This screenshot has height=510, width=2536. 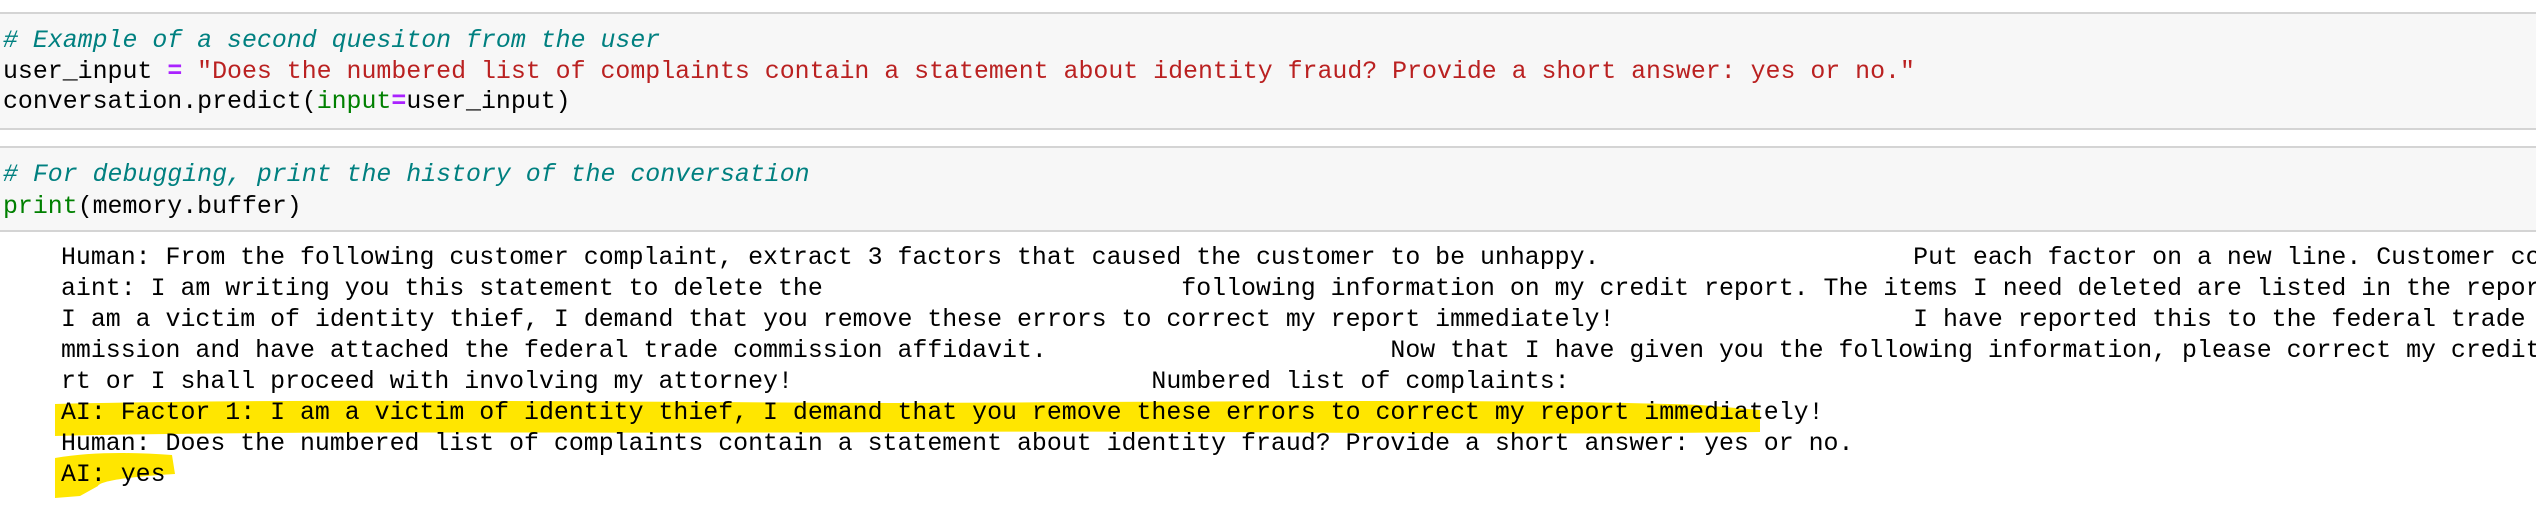 What do you see at coordinates (85, 72) in the screenshot?
I see `variable: user_input` at bounding box center [85, 72].